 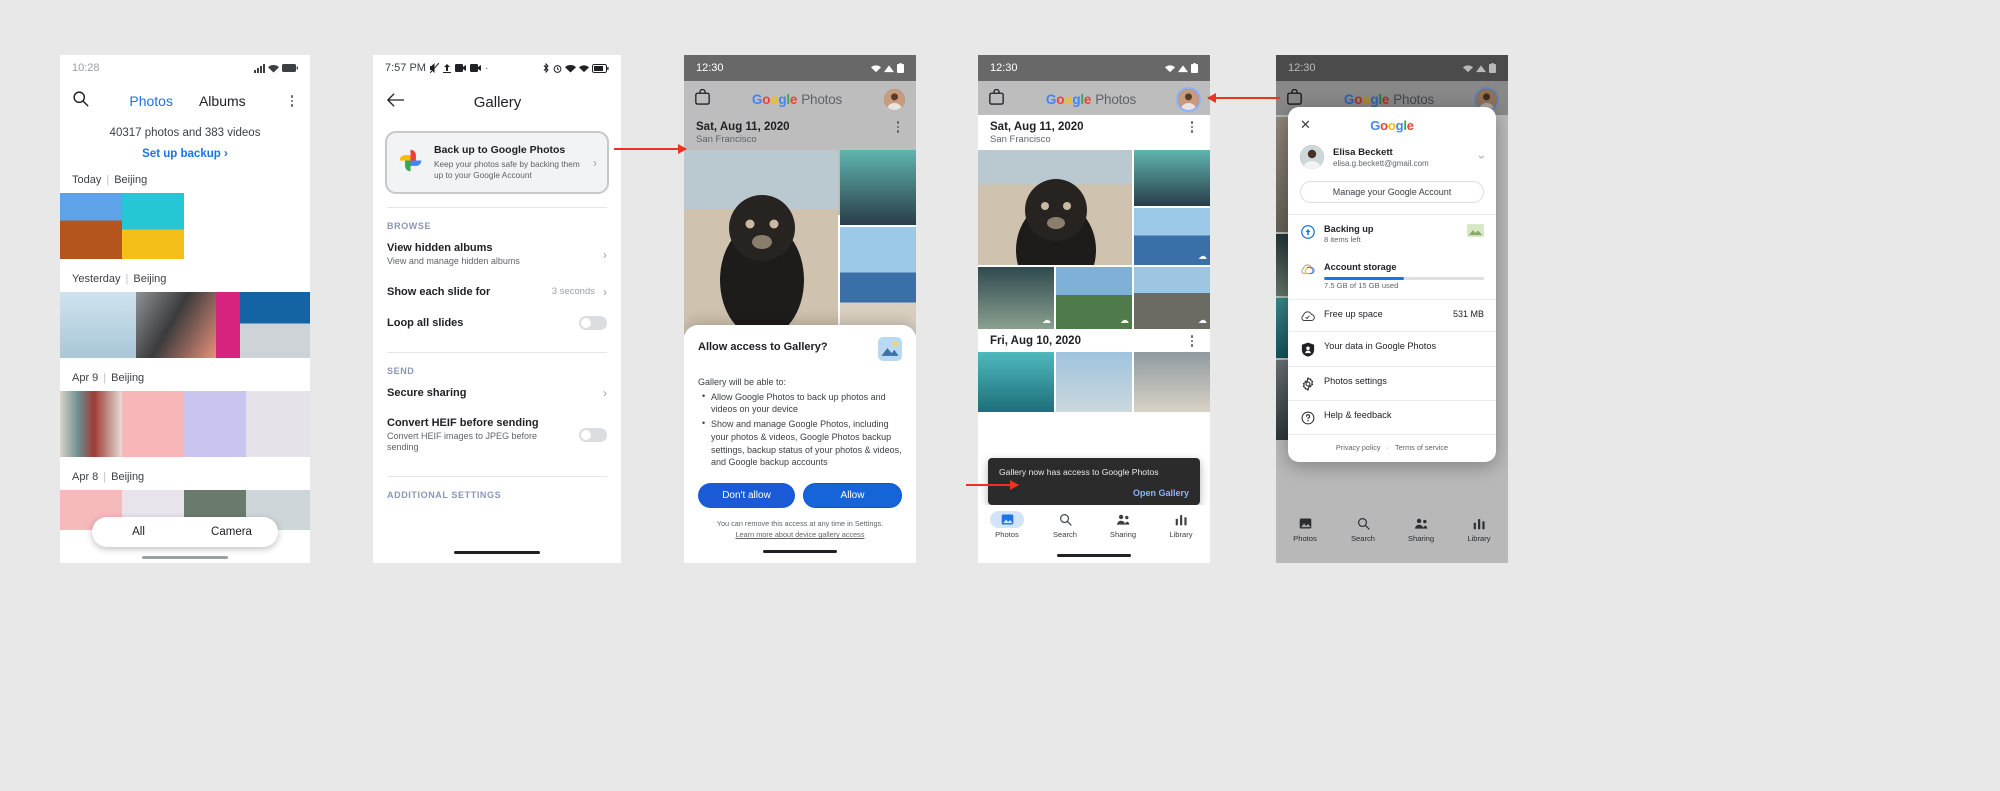 I want to click on status-clock: 12:30, so click(x=710, y=68).